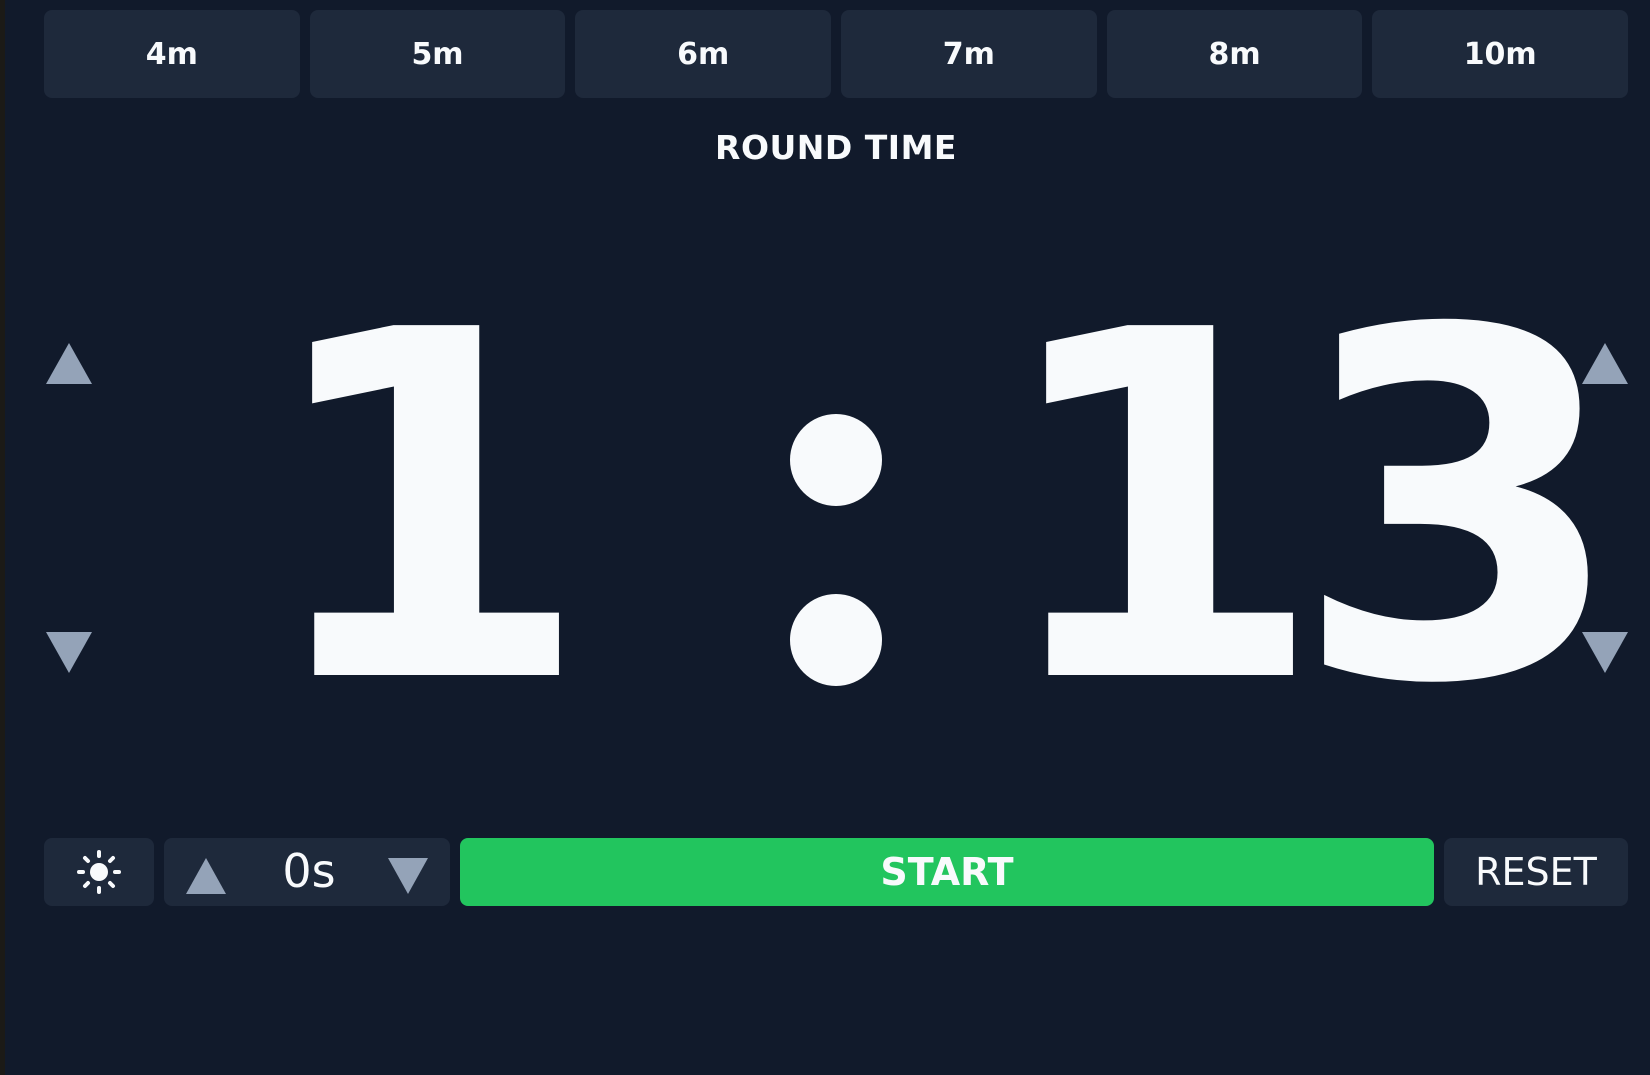 This screenshot has height=1075, width=1650. What do you see at coordinates (1234, 54) in the screenshot?
I see `preset-button-8m: 8m` at bounding box center [1234, 54].